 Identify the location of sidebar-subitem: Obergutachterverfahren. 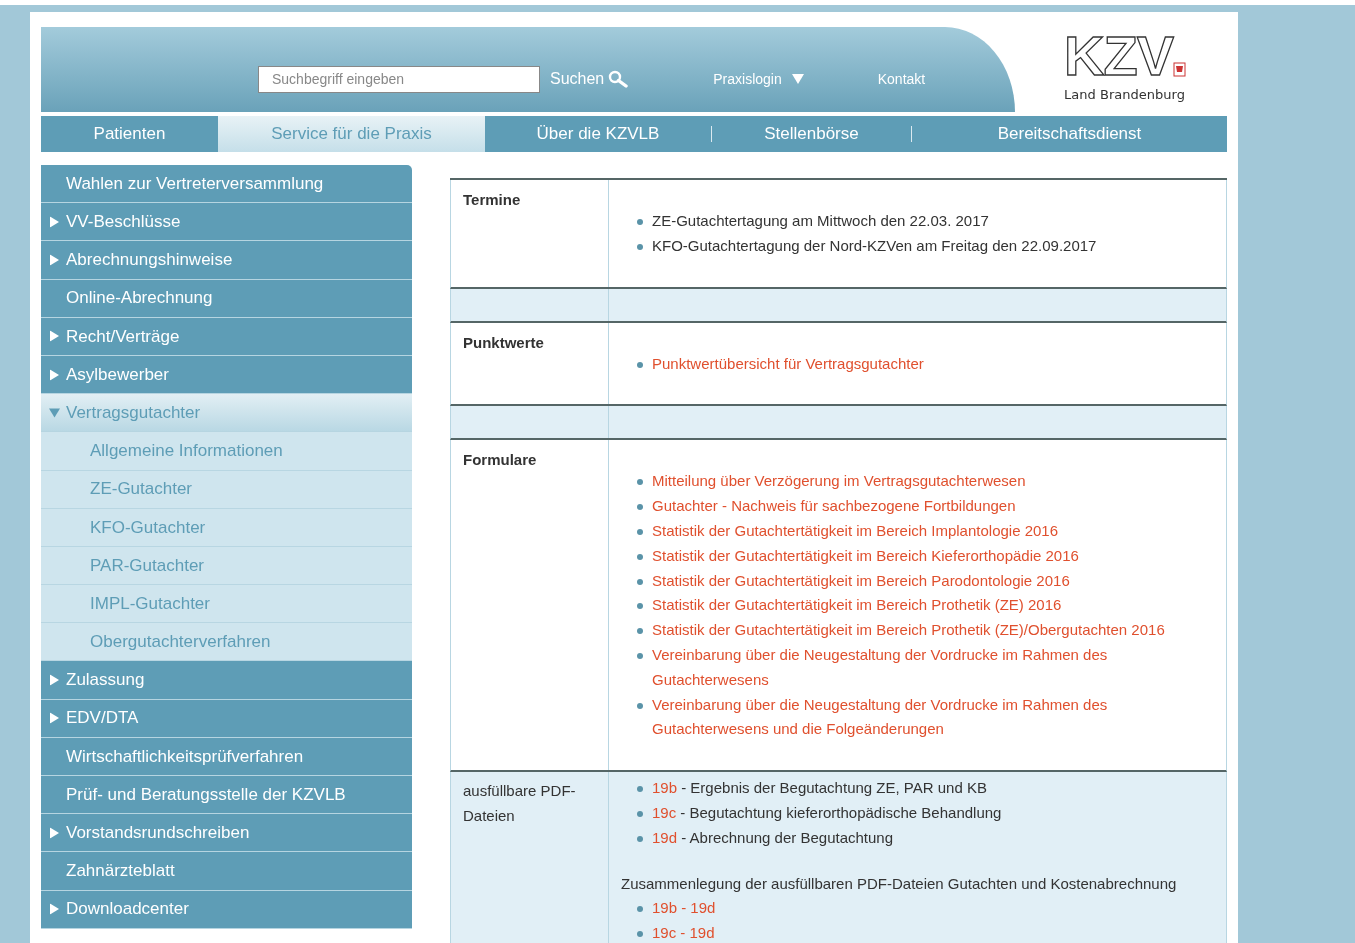
(226, 642).